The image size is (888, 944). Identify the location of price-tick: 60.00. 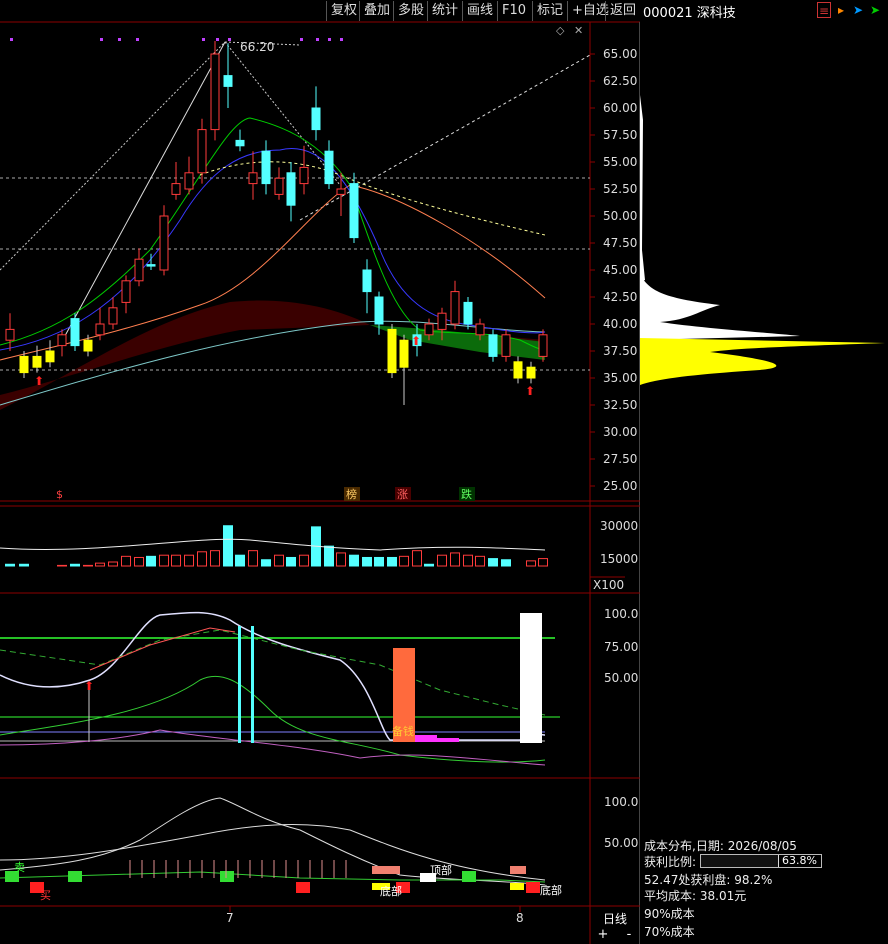
(620, 108).